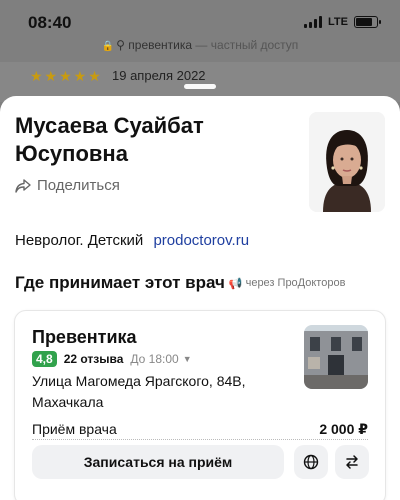  I want to click on private-access-label: частный доступ, so click(254, 45).